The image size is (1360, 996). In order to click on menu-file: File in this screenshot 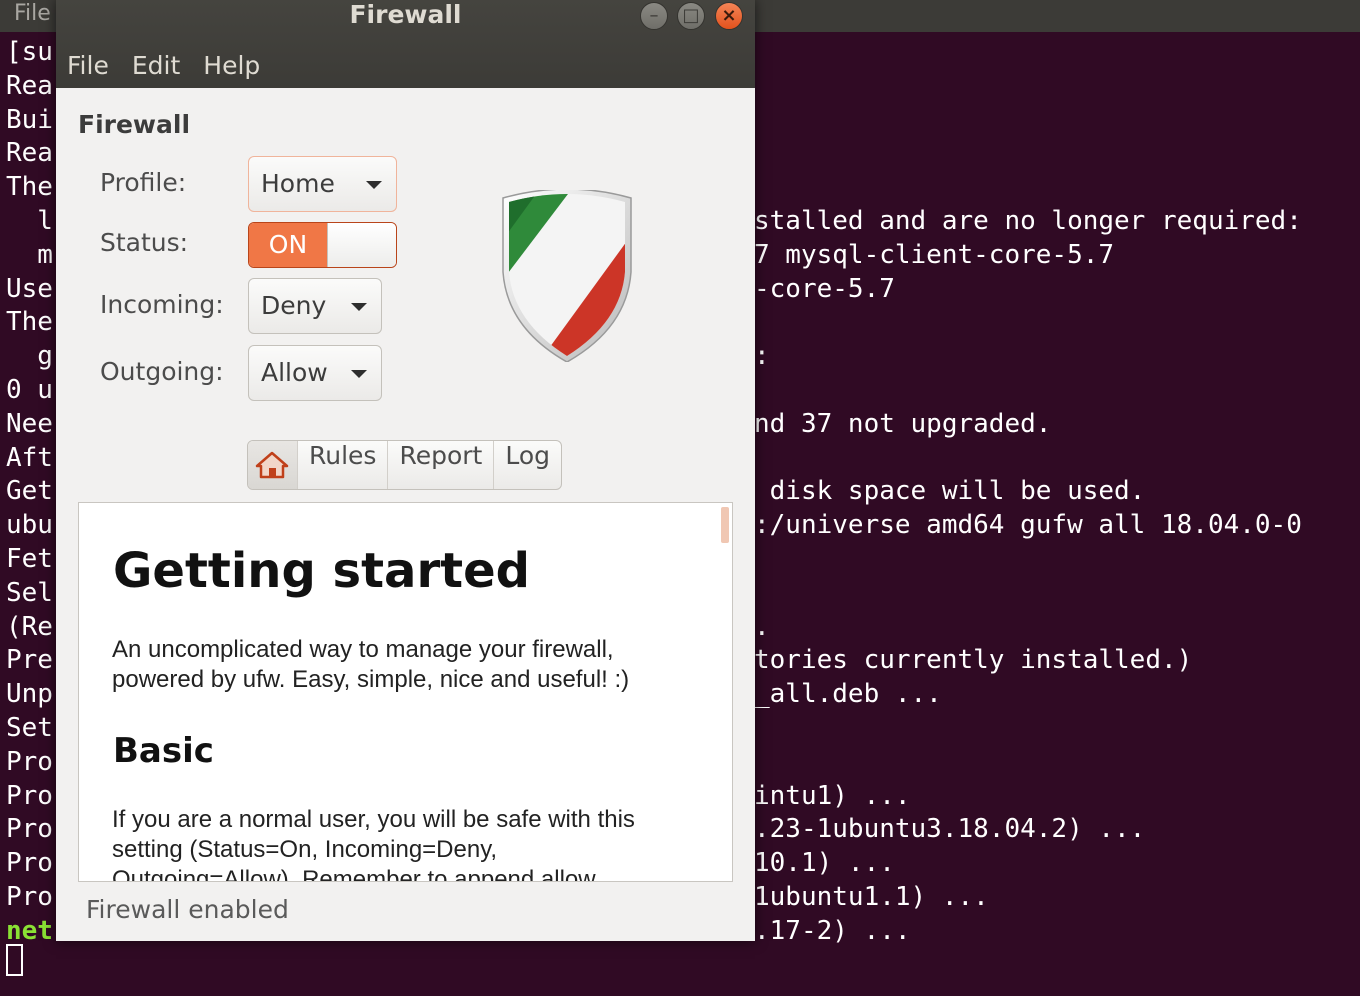, I will do `click(88, 66)`.